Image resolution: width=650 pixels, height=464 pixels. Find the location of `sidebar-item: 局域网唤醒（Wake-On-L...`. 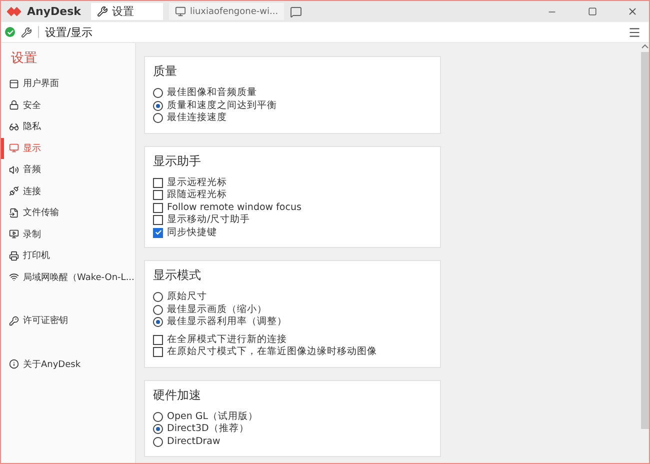

sidebar-item: 局域网唤醒（Wake-On-L... is located at coordinates (68, 277).